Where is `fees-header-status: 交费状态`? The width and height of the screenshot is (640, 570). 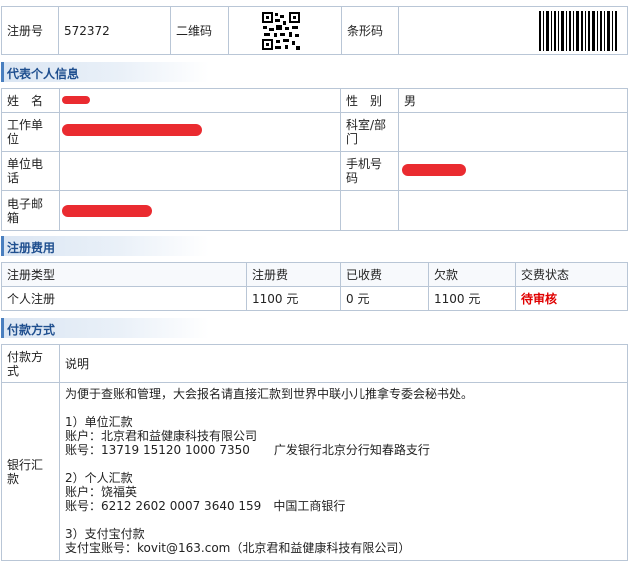
fees-header-status: 交费状态 is located at coordinates (571, 274).